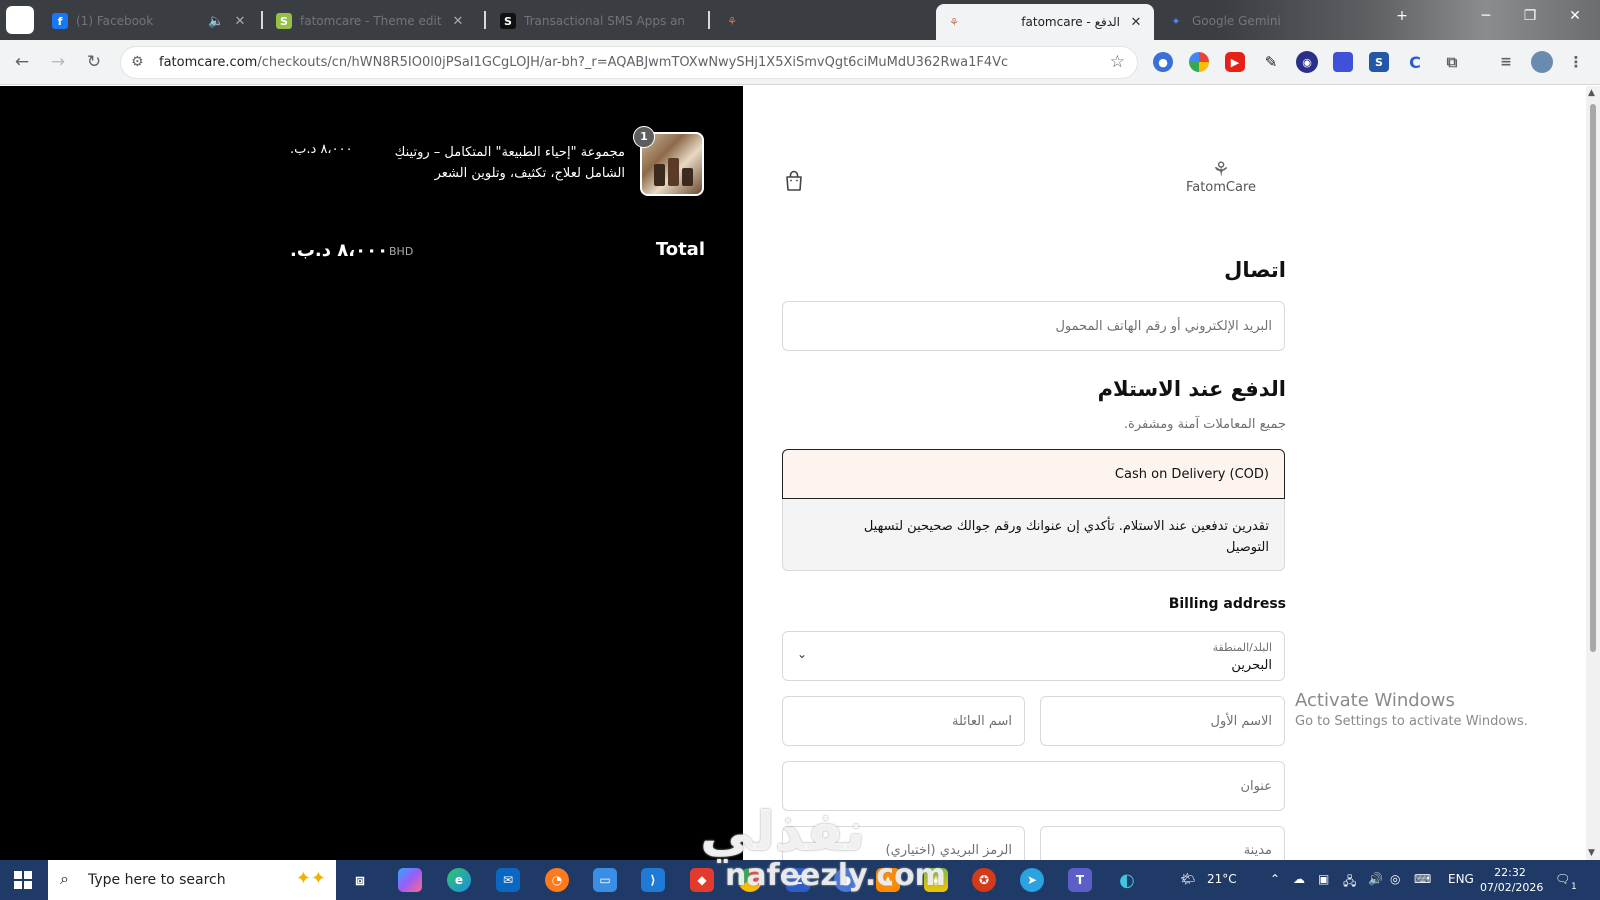  Describe the element at coordinates (1187, 879) in the screenshot. I see `weather-icon: 🌤` at that location.